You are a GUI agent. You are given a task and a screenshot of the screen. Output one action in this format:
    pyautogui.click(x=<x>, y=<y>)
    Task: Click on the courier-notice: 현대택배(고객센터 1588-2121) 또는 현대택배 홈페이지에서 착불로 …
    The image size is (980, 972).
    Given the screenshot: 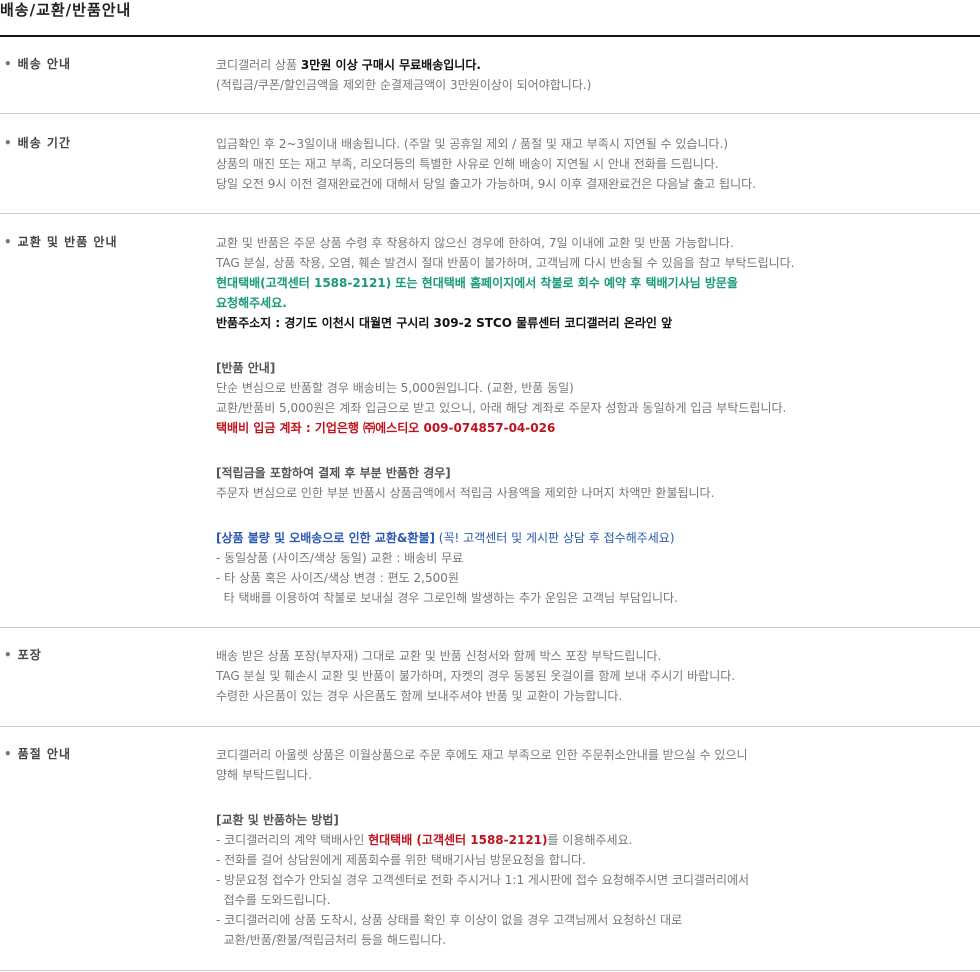 What is the action you would take?
    pyautogui.click(x=477, y=283)
    